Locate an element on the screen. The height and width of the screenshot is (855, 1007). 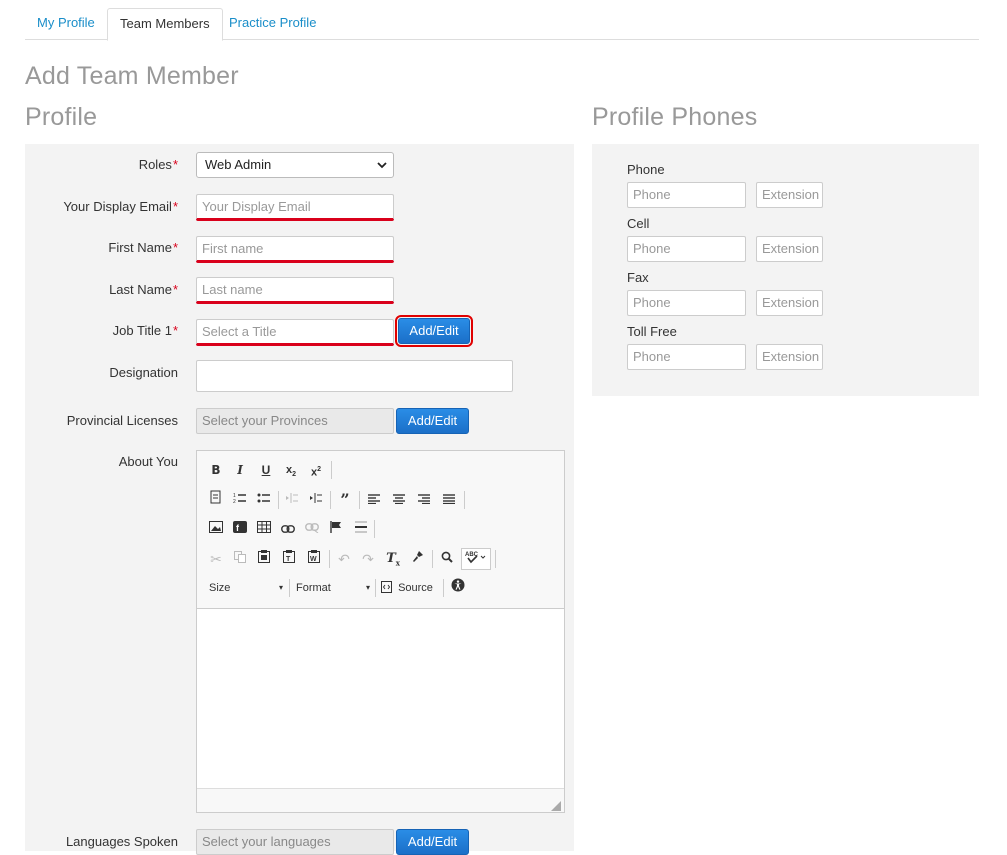
svg-text: 2 is located at coordinates (234, 501).